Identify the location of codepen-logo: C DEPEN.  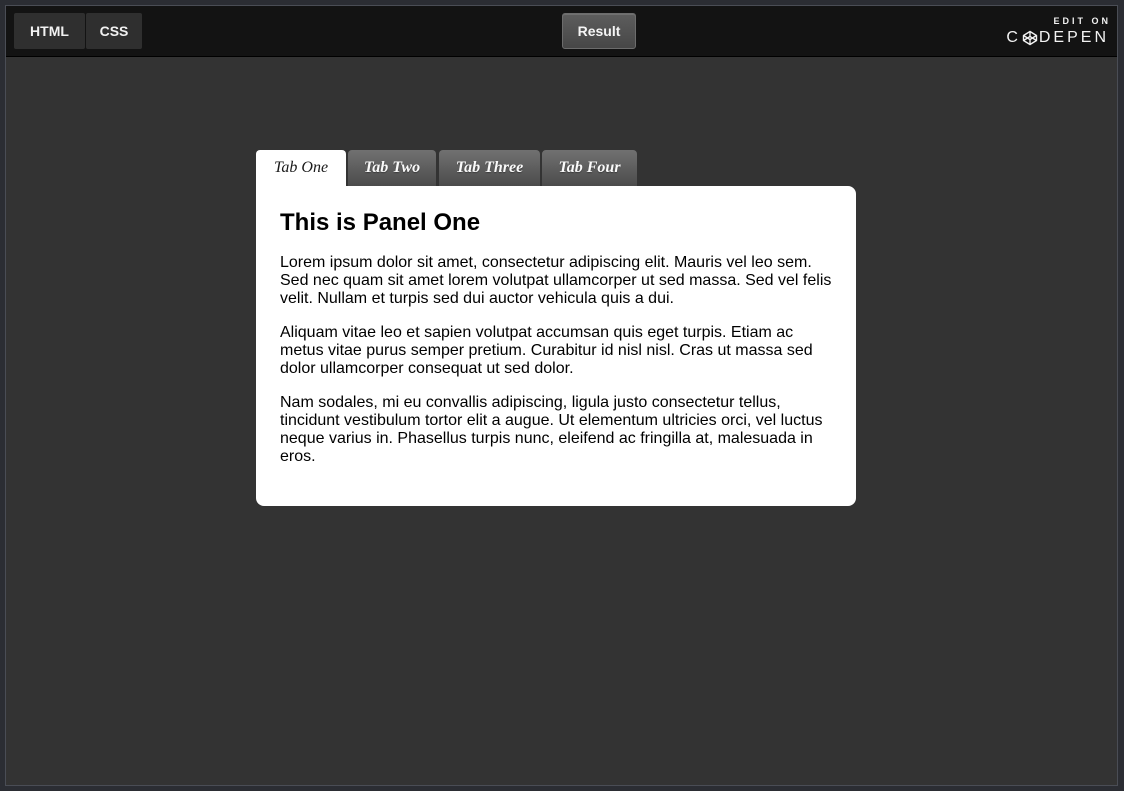
(1057, 38).